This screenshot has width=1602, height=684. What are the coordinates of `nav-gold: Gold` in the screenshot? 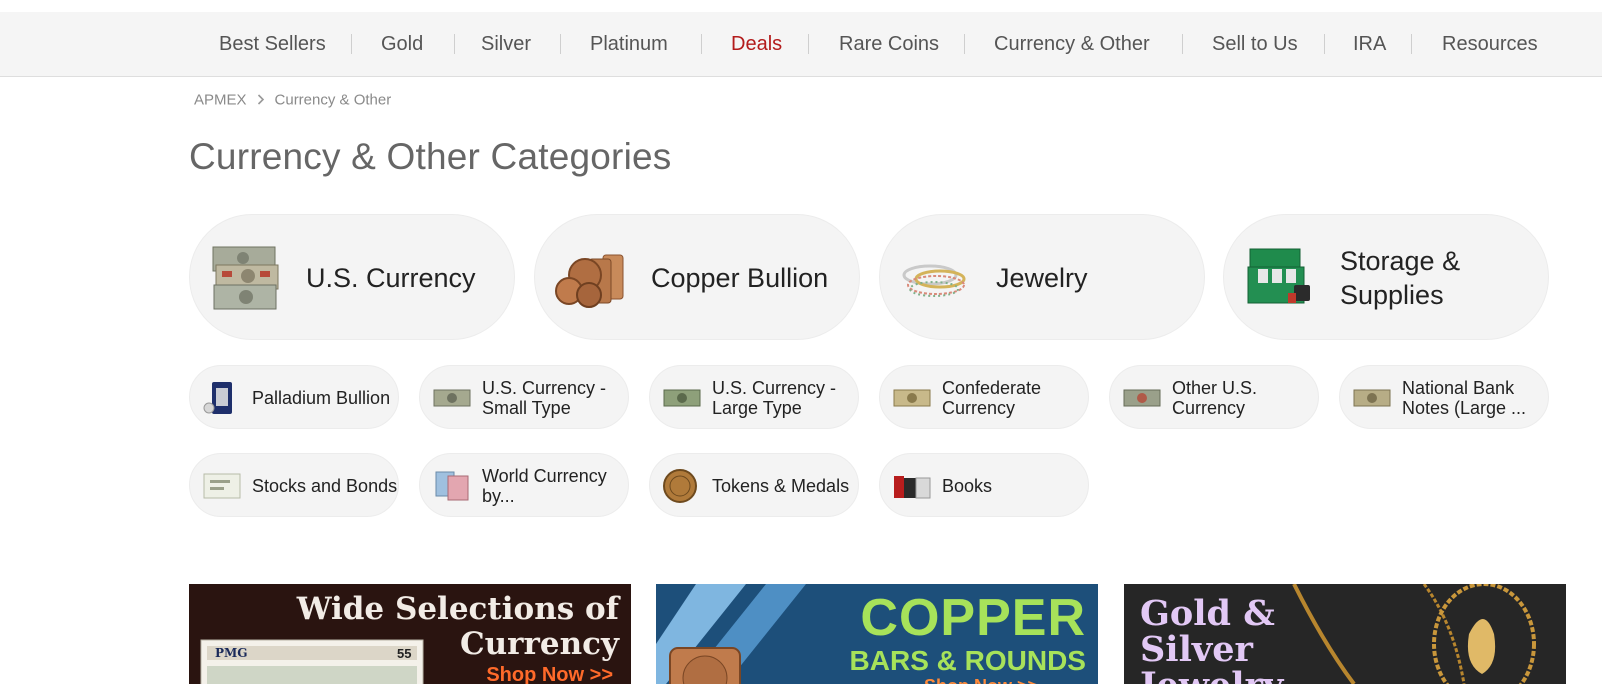 It's located at (402, 44).